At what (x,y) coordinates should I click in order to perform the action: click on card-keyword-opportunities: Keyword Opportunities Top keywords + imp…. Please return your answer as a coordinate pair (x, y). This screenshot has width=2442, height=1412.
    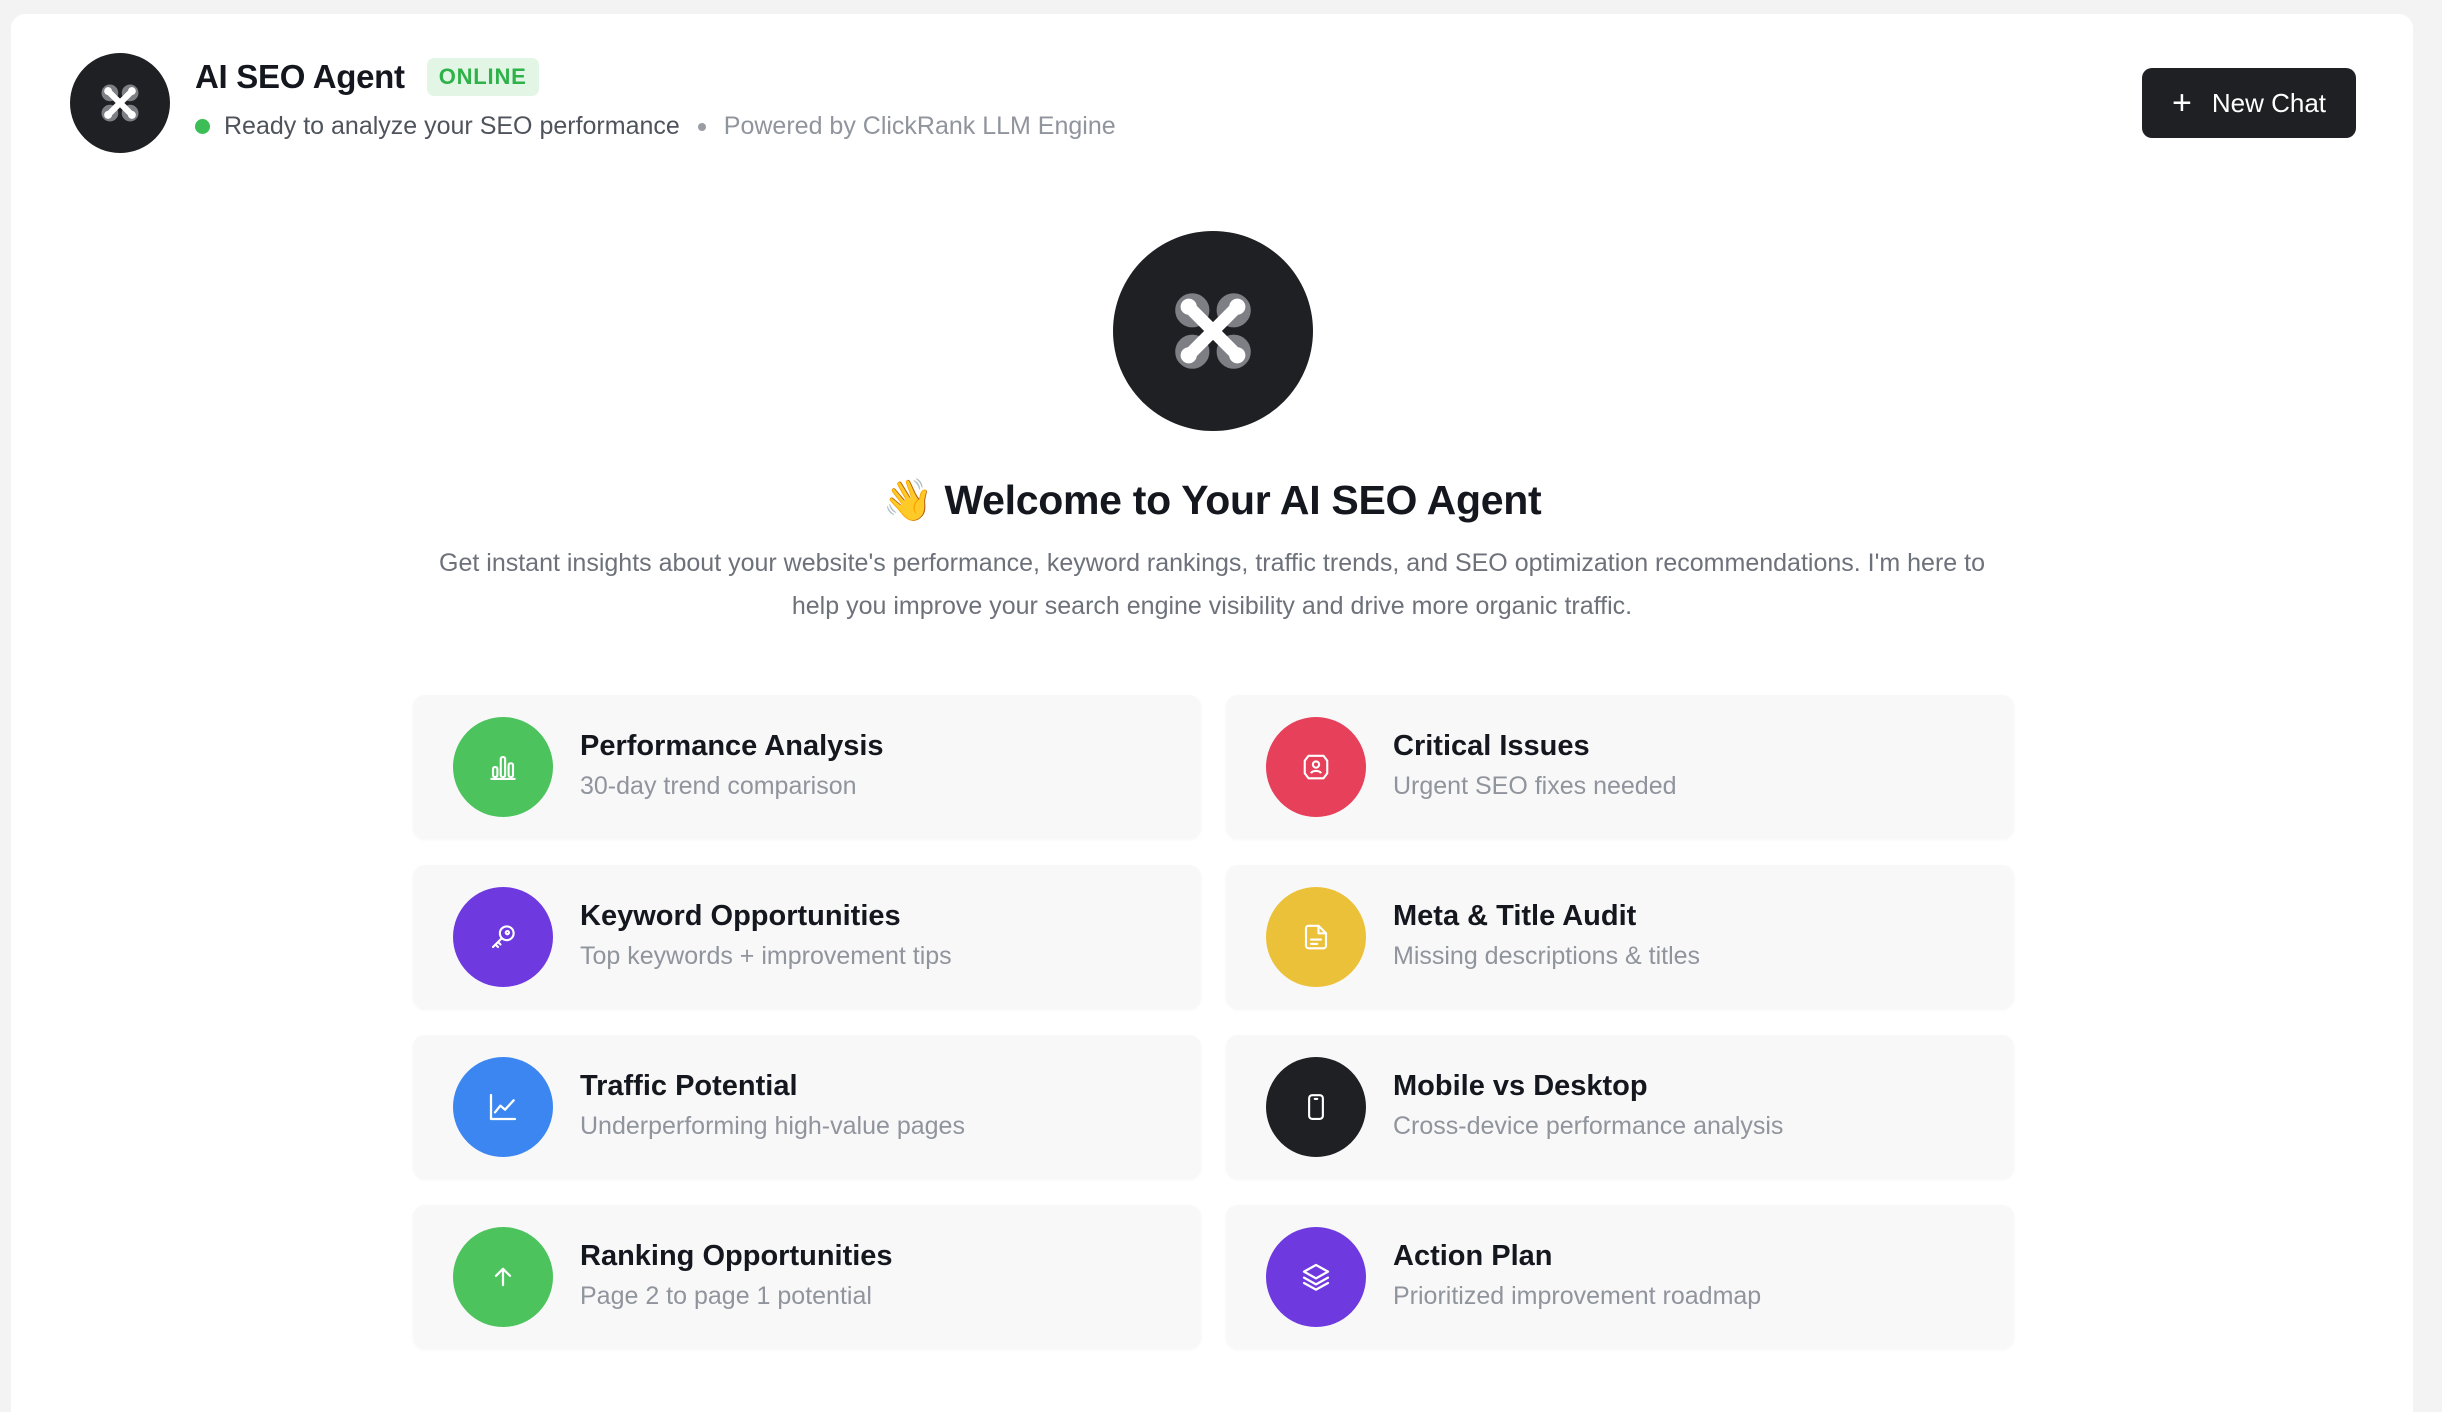
    Looking at the image, I should click on (807, 937).